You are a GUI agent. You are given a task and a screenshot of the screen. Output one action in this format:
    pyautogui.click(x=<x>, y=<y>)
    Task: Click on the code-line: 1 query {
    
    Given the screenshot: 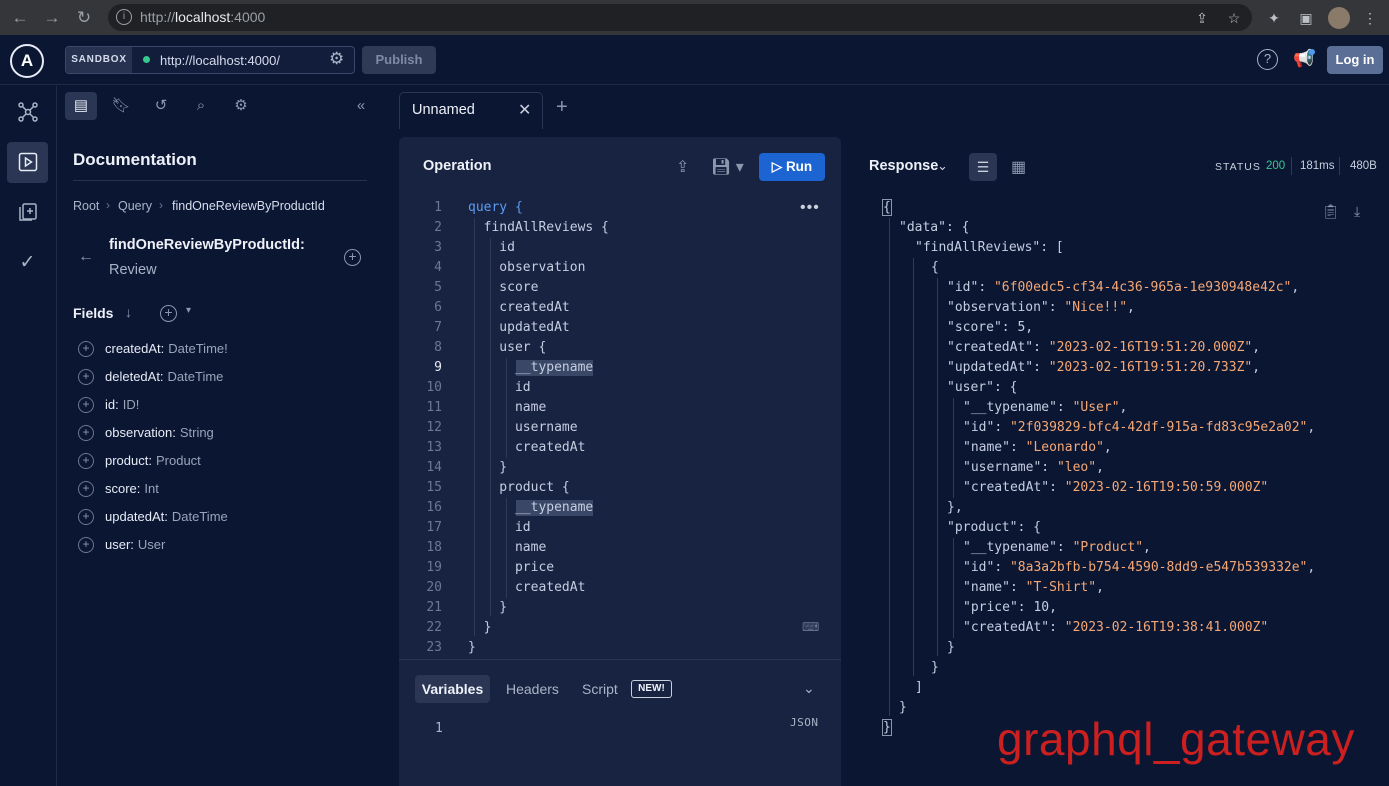 What is the action you would take?
    pyautogui.click(x=467, y=208)
    